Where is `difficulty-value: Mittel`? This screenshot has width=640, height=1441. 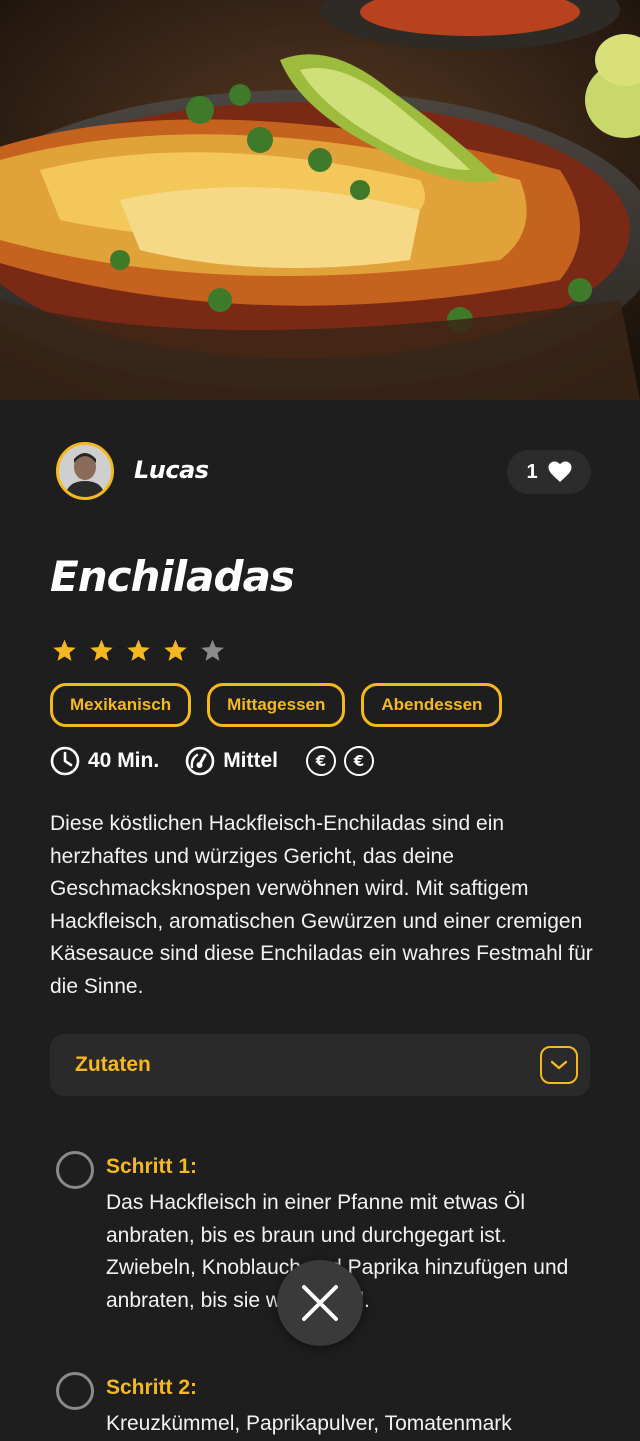
difficulty-value: Mittel is located at coordinates (251, 760).